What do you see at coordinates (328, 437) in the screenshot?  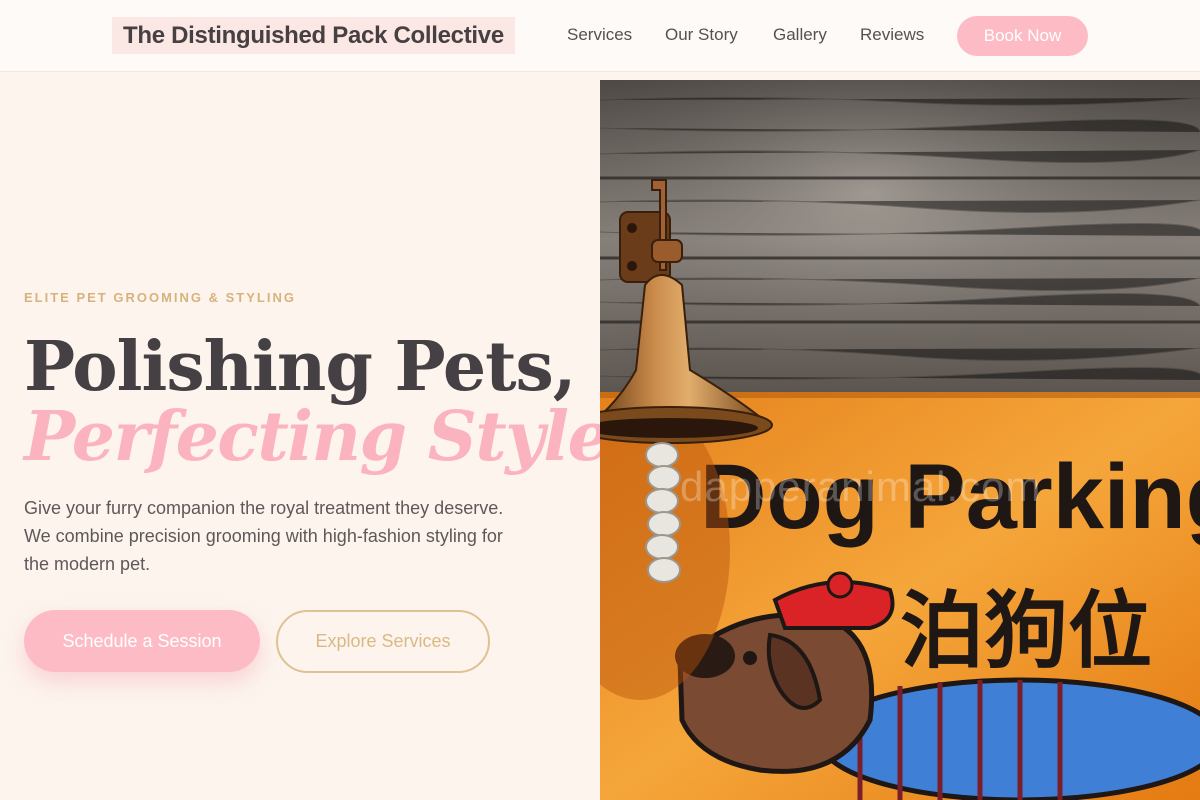 I see `hero-headline-line2: Perfecting Style.` at bounding box center [328, 437].